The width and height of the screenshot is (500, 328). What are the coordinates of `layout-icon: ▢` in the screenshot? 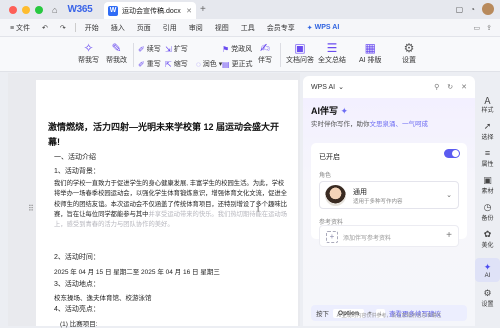 It's located at (460, 9).